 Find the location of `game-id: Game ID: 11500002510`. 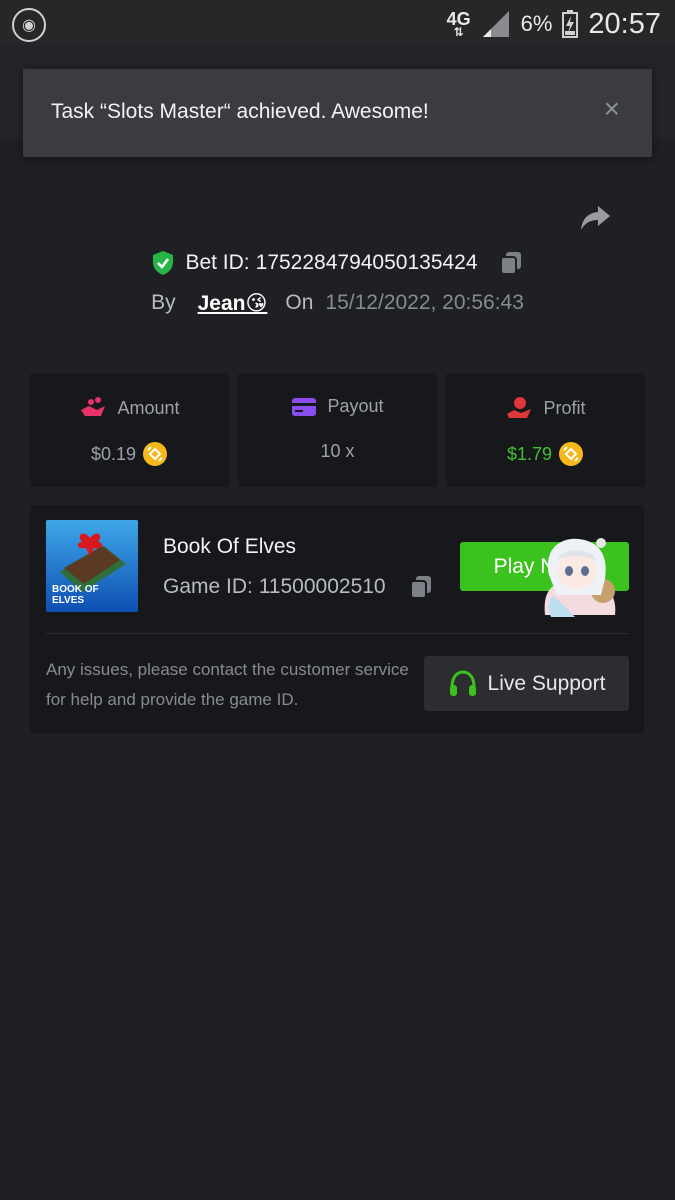

game-id: Game ID: 11500002510 is located at coordinates (274, 586).